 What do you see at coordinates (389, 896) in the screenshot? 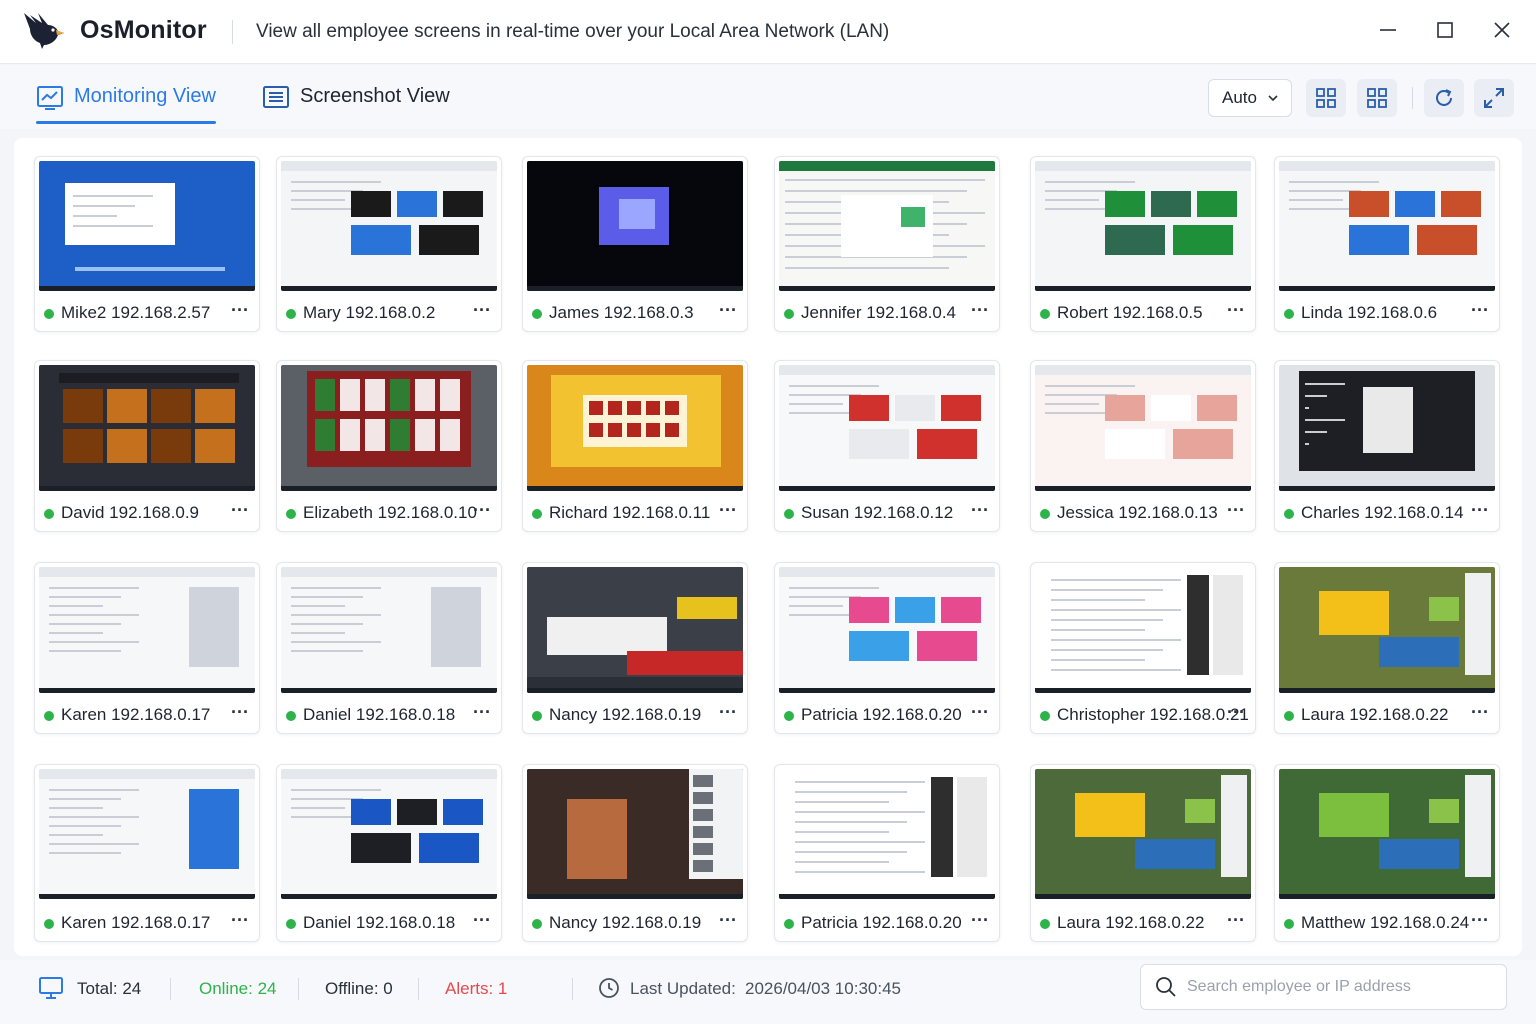
I see `taskbar` at bounding box center [389, 896].